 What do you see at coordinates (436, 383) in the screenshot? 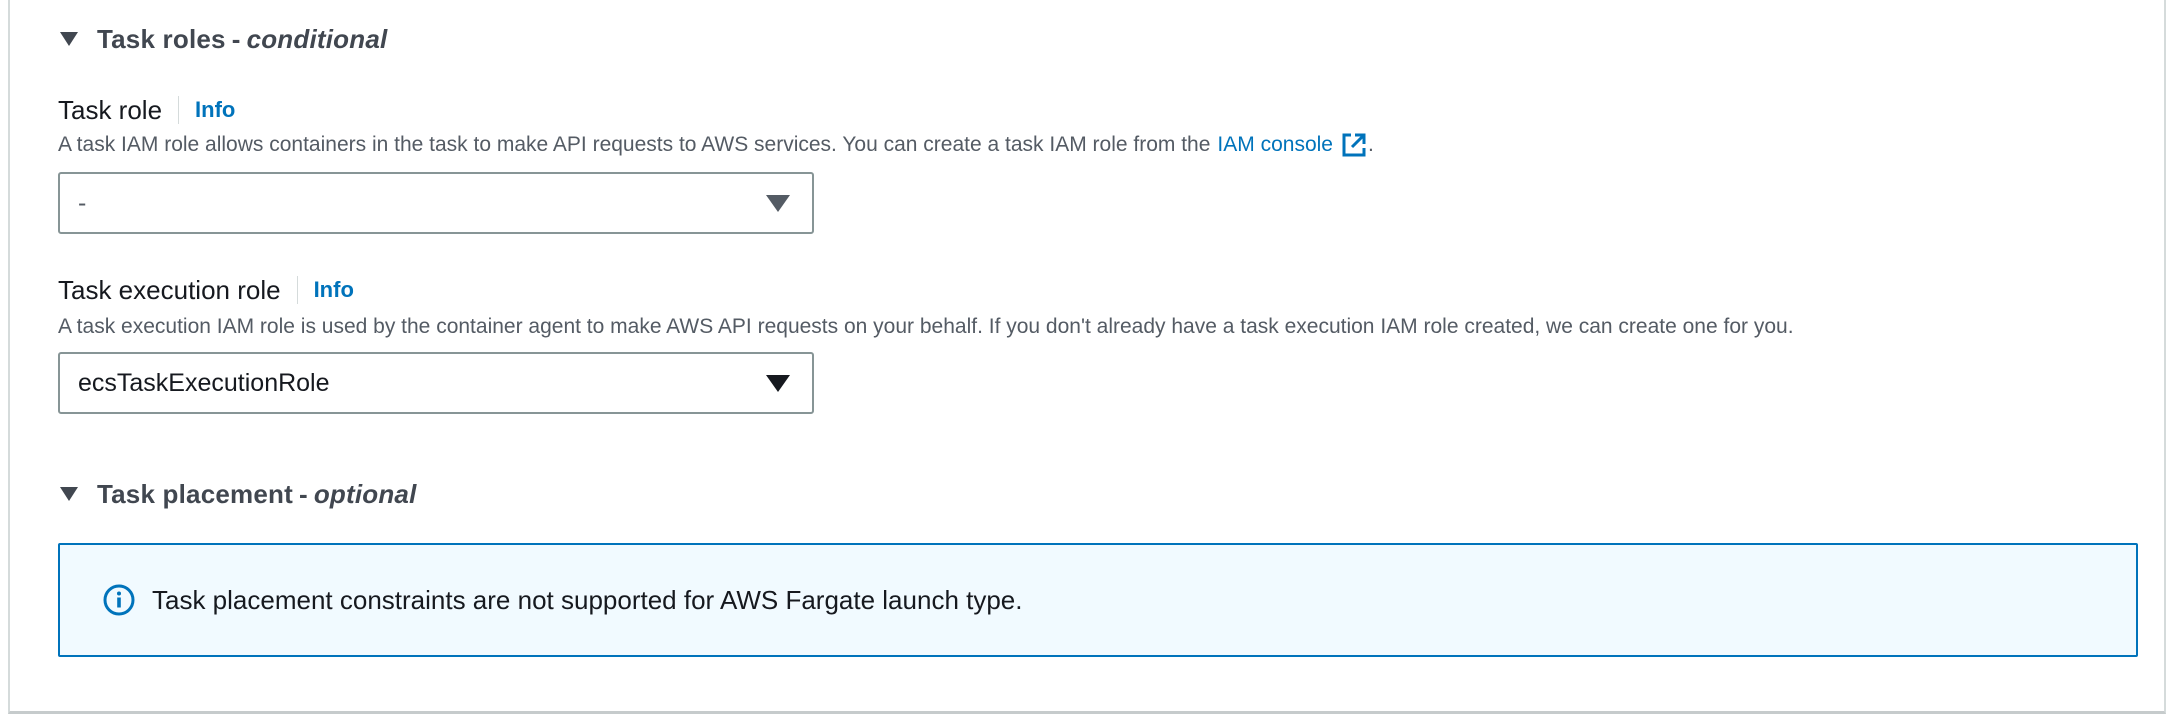
I see `execution-role-select: ecsTaskExecutionRole` at bounding box center [436, 383].